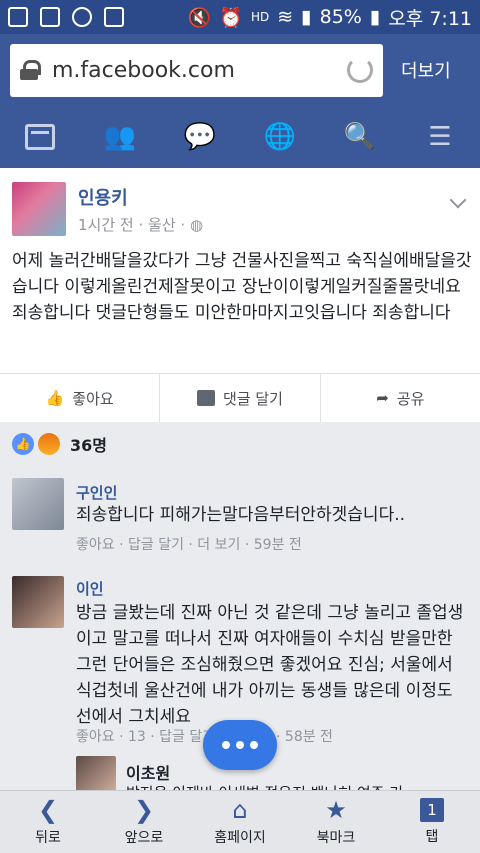  I want to click on post-actions: 👍 좋아요 댓글 달기 ➦ 공유, so click(240, 397).